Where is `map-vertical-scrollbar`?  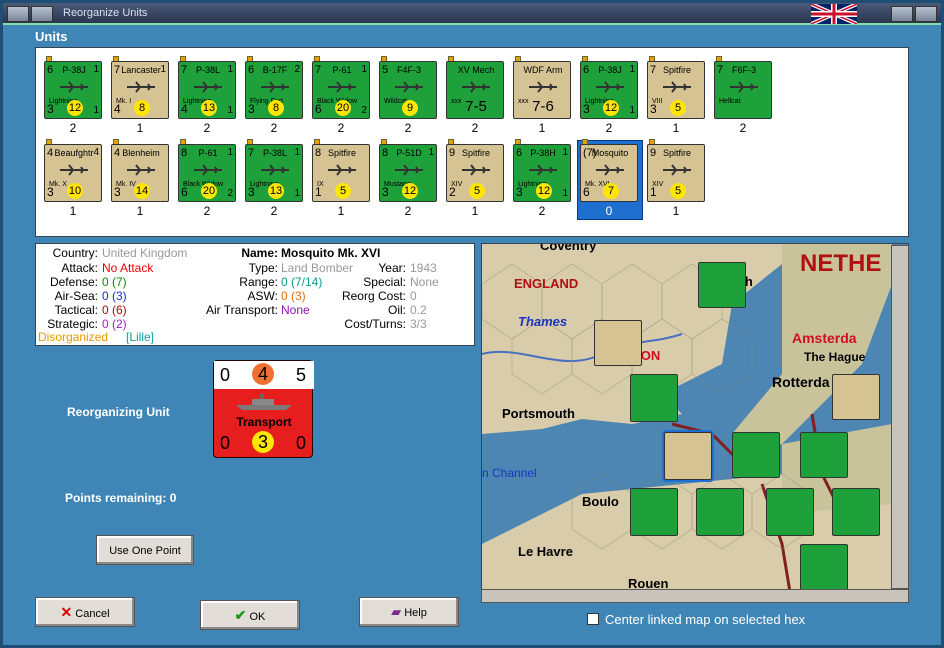
map-vertical-scrollbar is located at coordinates (900, 417).